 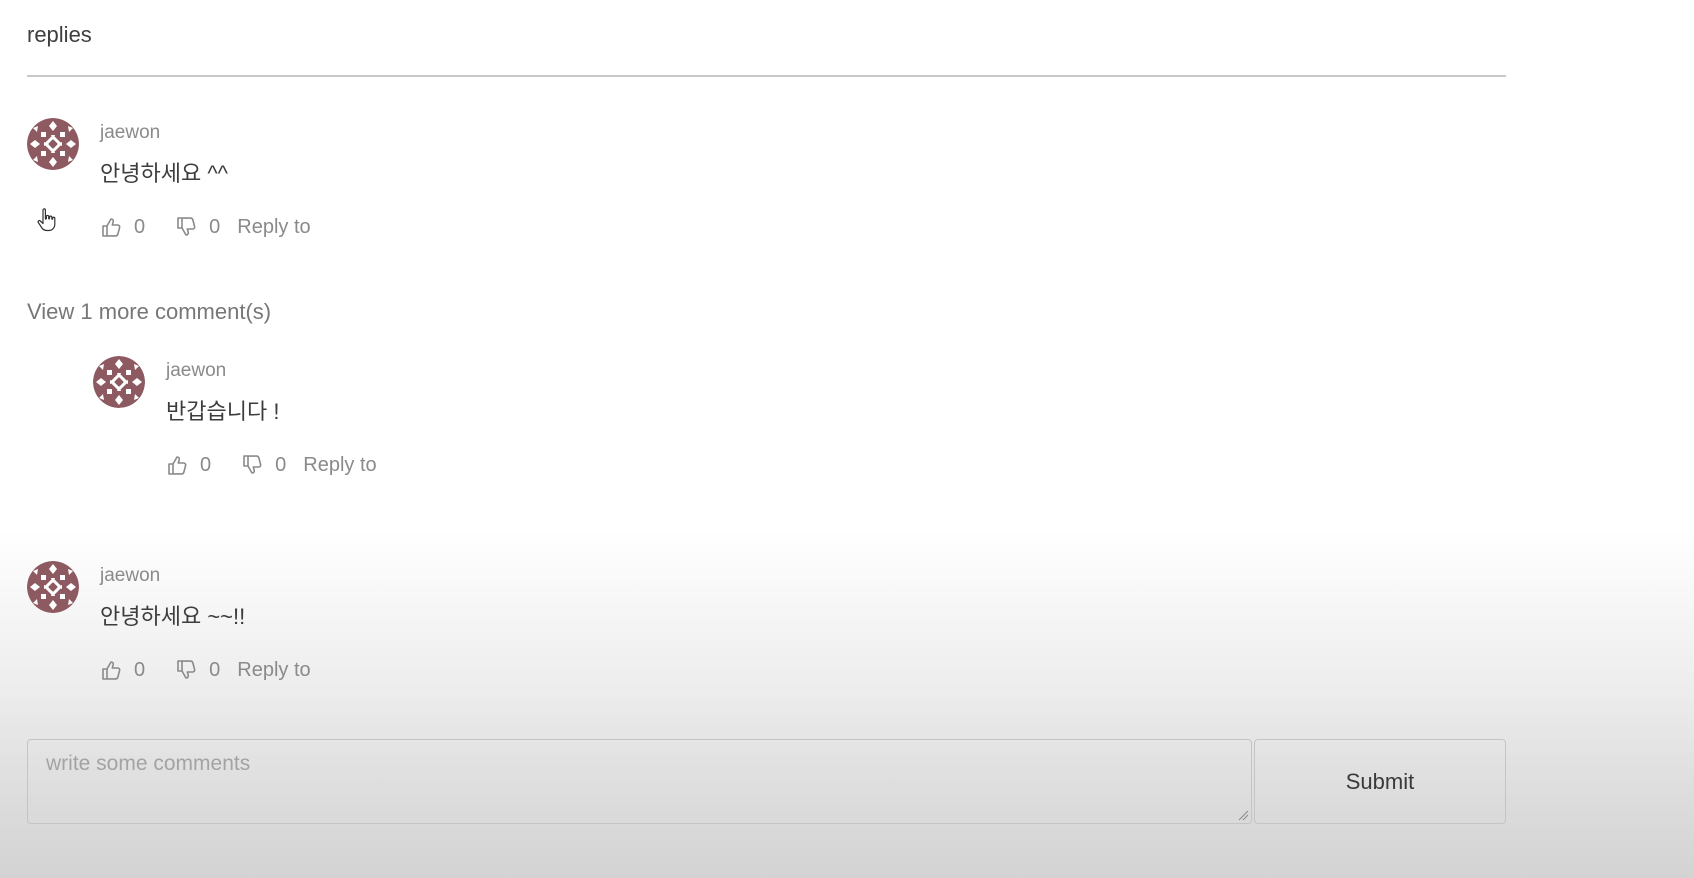 I want to click on comment-textarea, so click(x=639, y=781).